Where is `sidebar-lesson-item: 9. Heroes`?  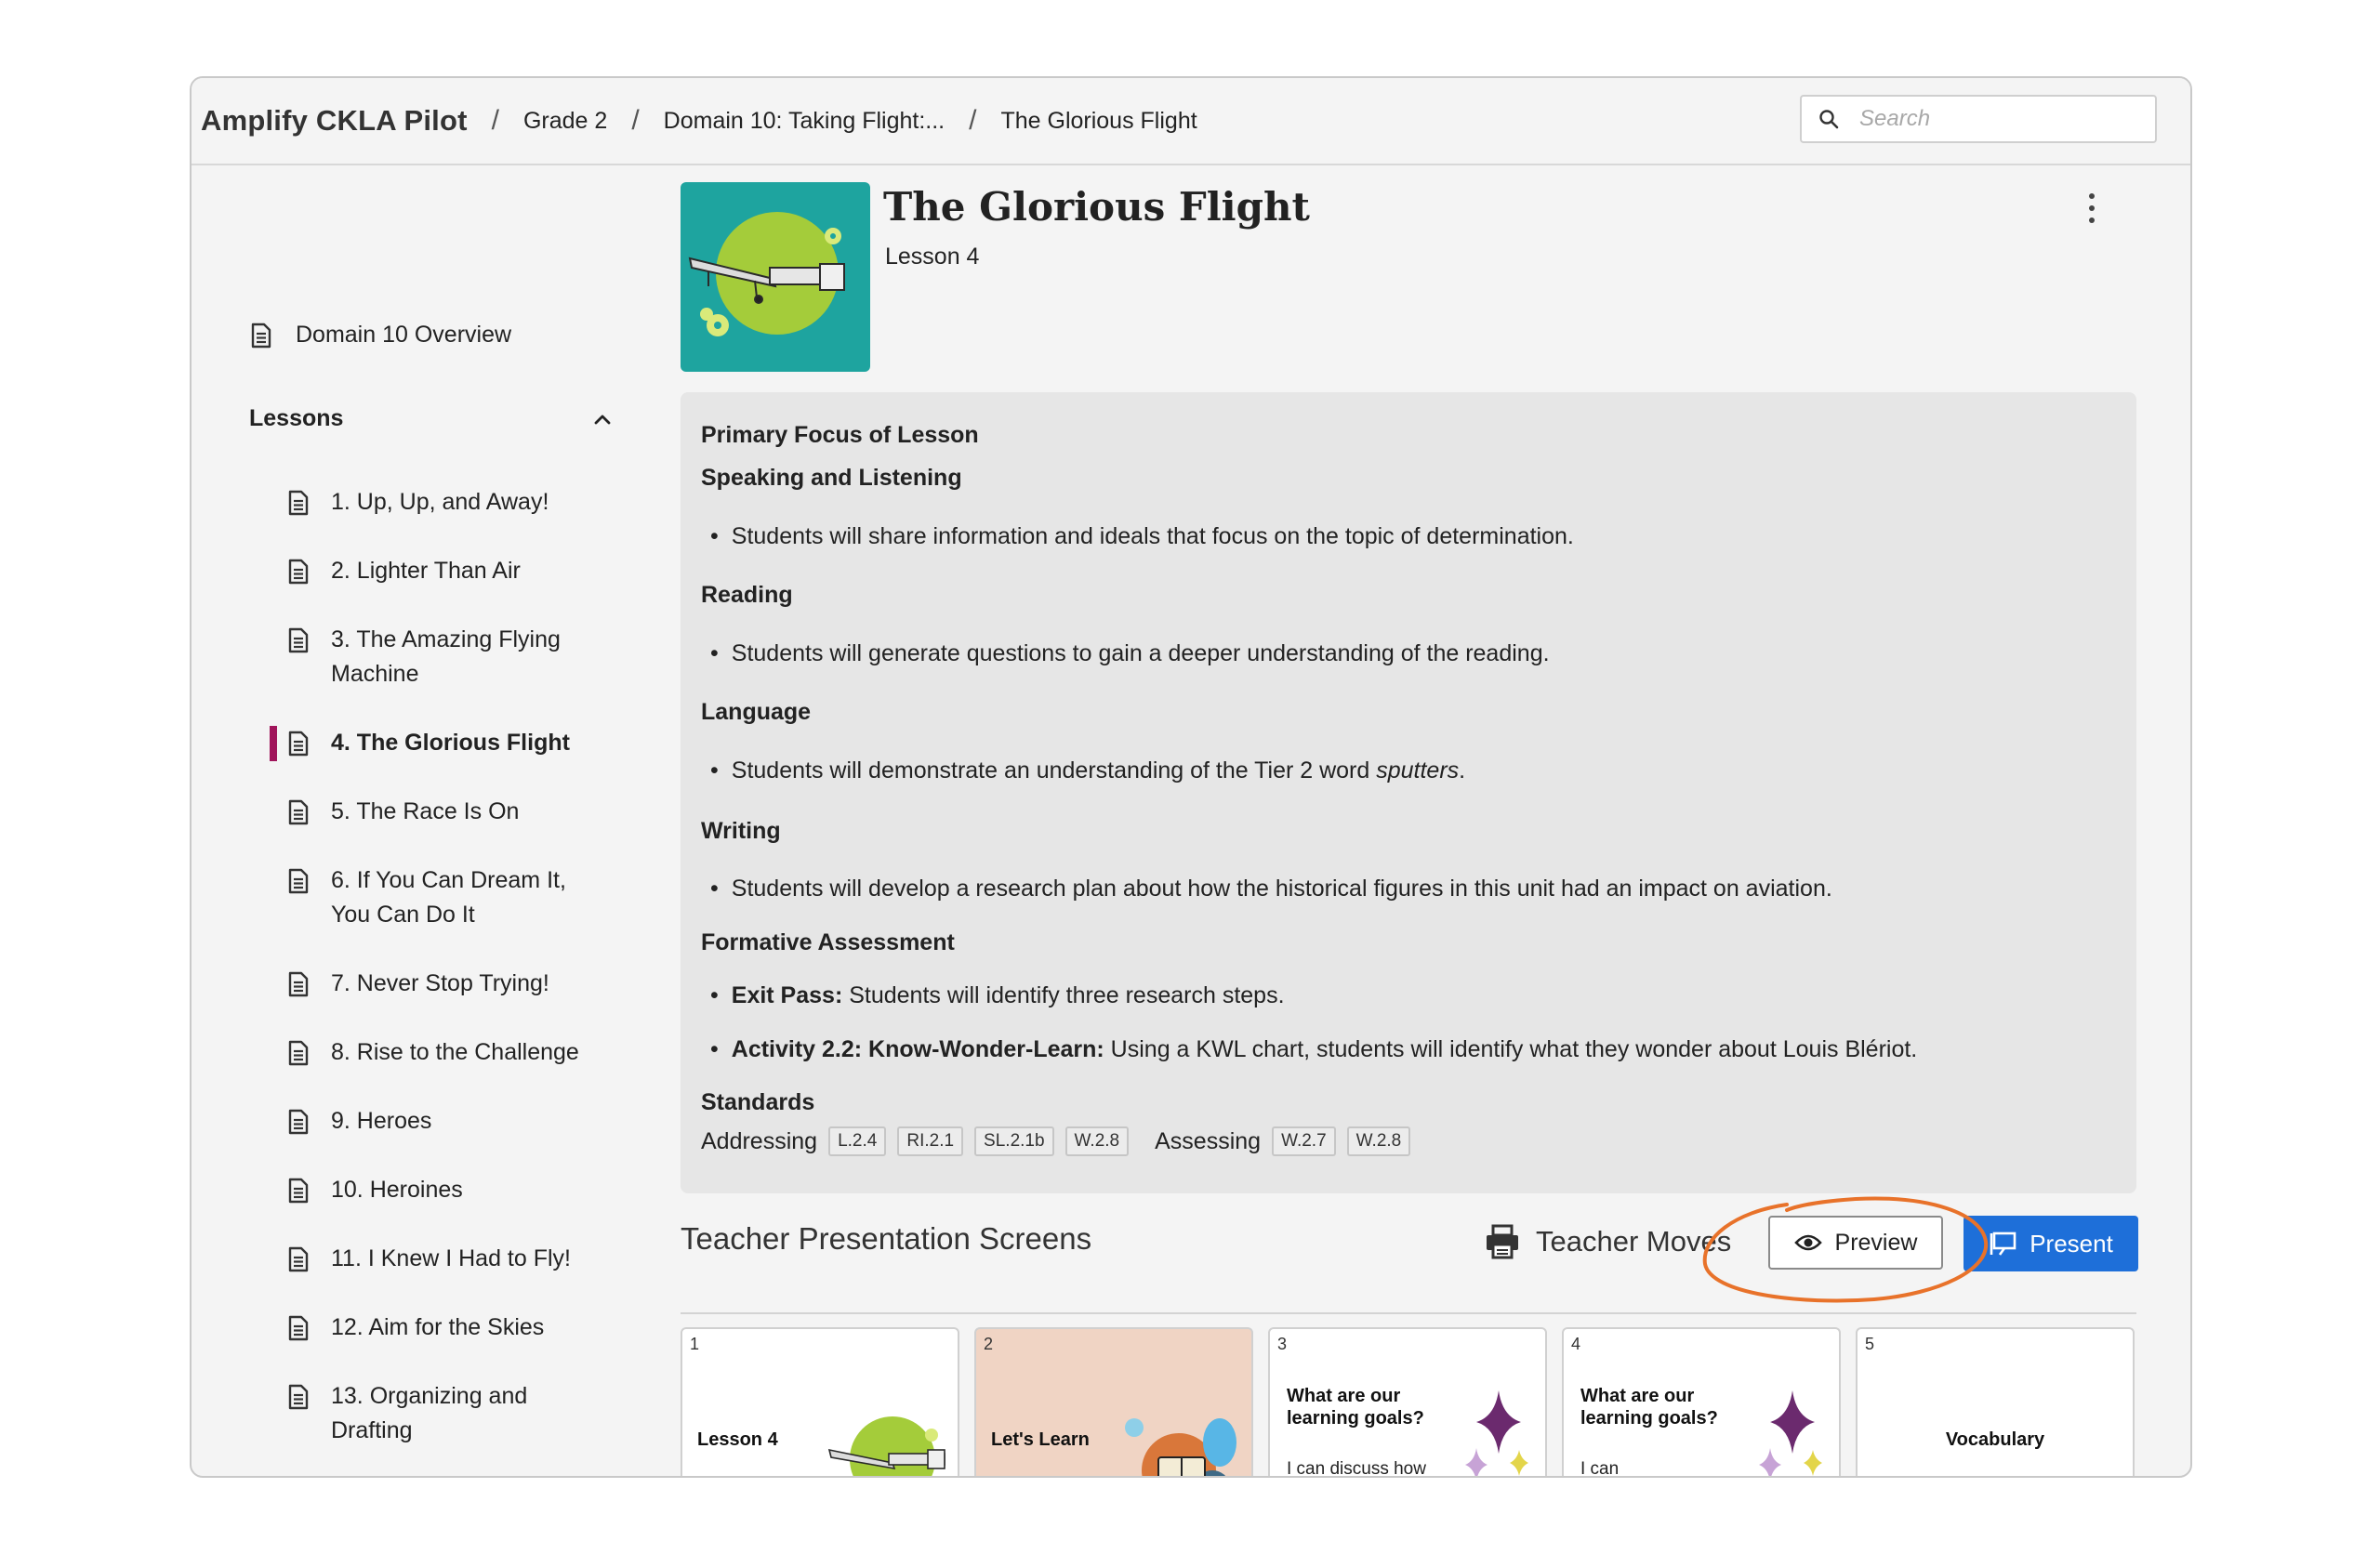 sidebar-lesson-item: 9. Heroes is located at coordinates (359, 1121).